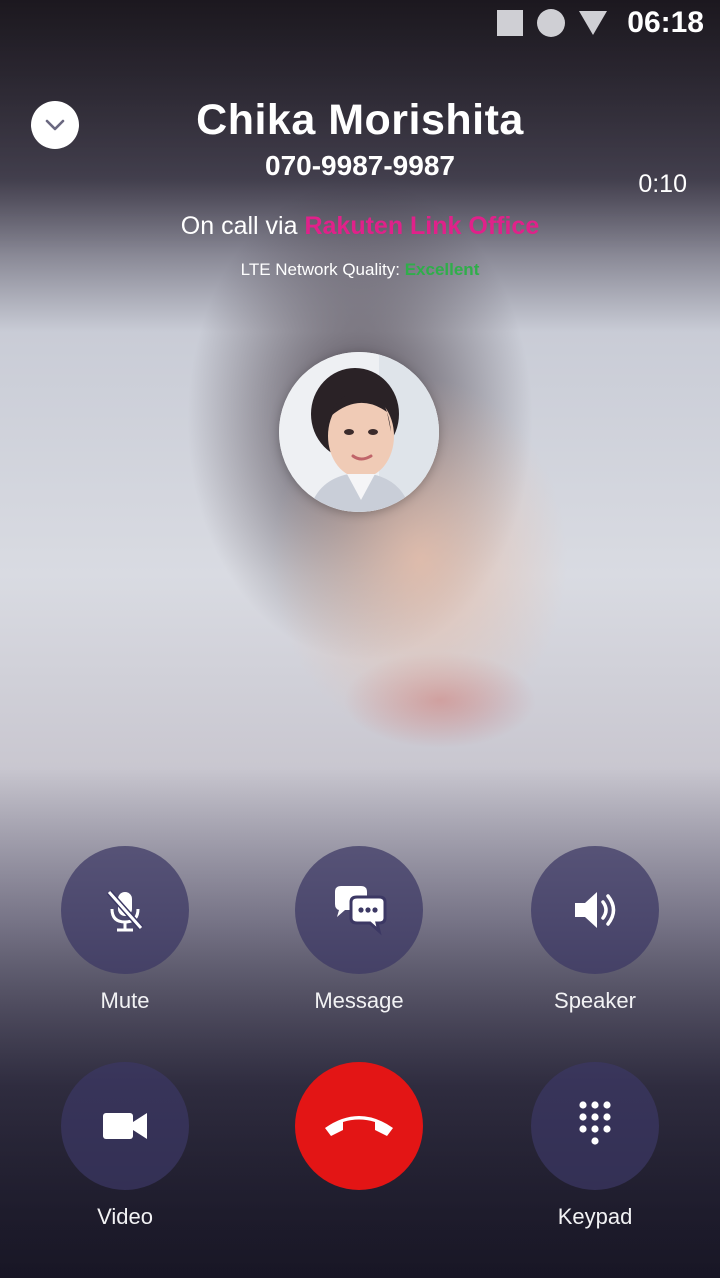  What do you see at coordinates (442, 269) in the screenshot?
I see `network-quality-value: Excellent` at bounding box center [442, 269].